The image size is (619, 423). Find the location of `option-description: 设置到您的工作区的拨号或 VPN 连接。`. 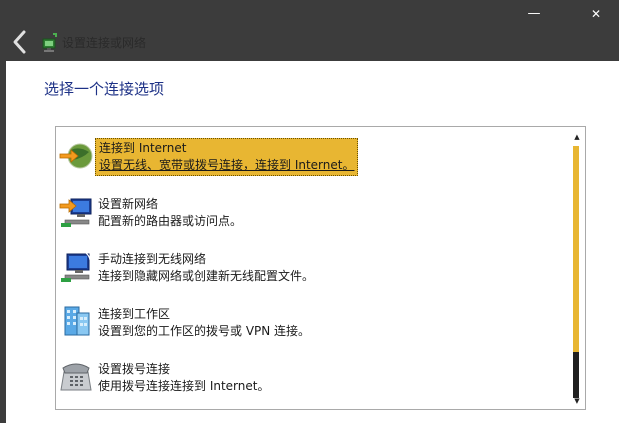

option-description: 设置到您的工作区的拨号或 VPN 连接。 is located at coordinates (204, 331).